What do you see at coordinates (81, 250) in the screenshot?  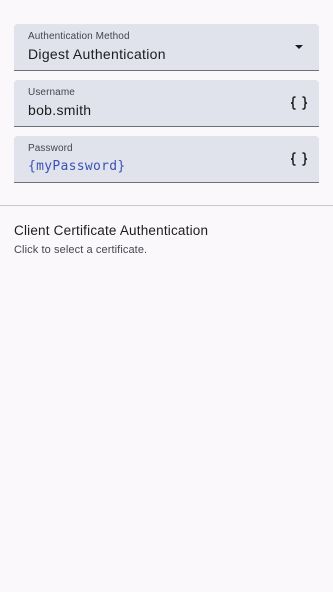 I see `client-certificate-subtitle: Click to select a certificate.` at bounding box center [81, 250].